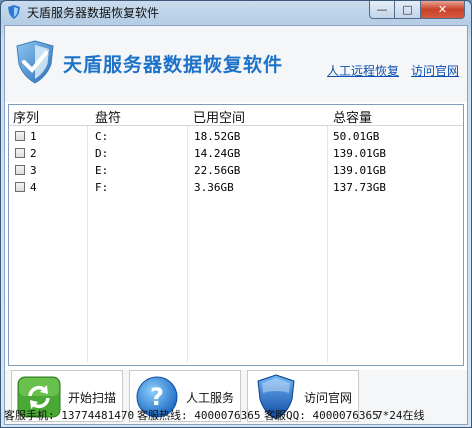 The height and width of the screenshot is (428, 472). I want to click on row-drive: D:, so click(102, 153).